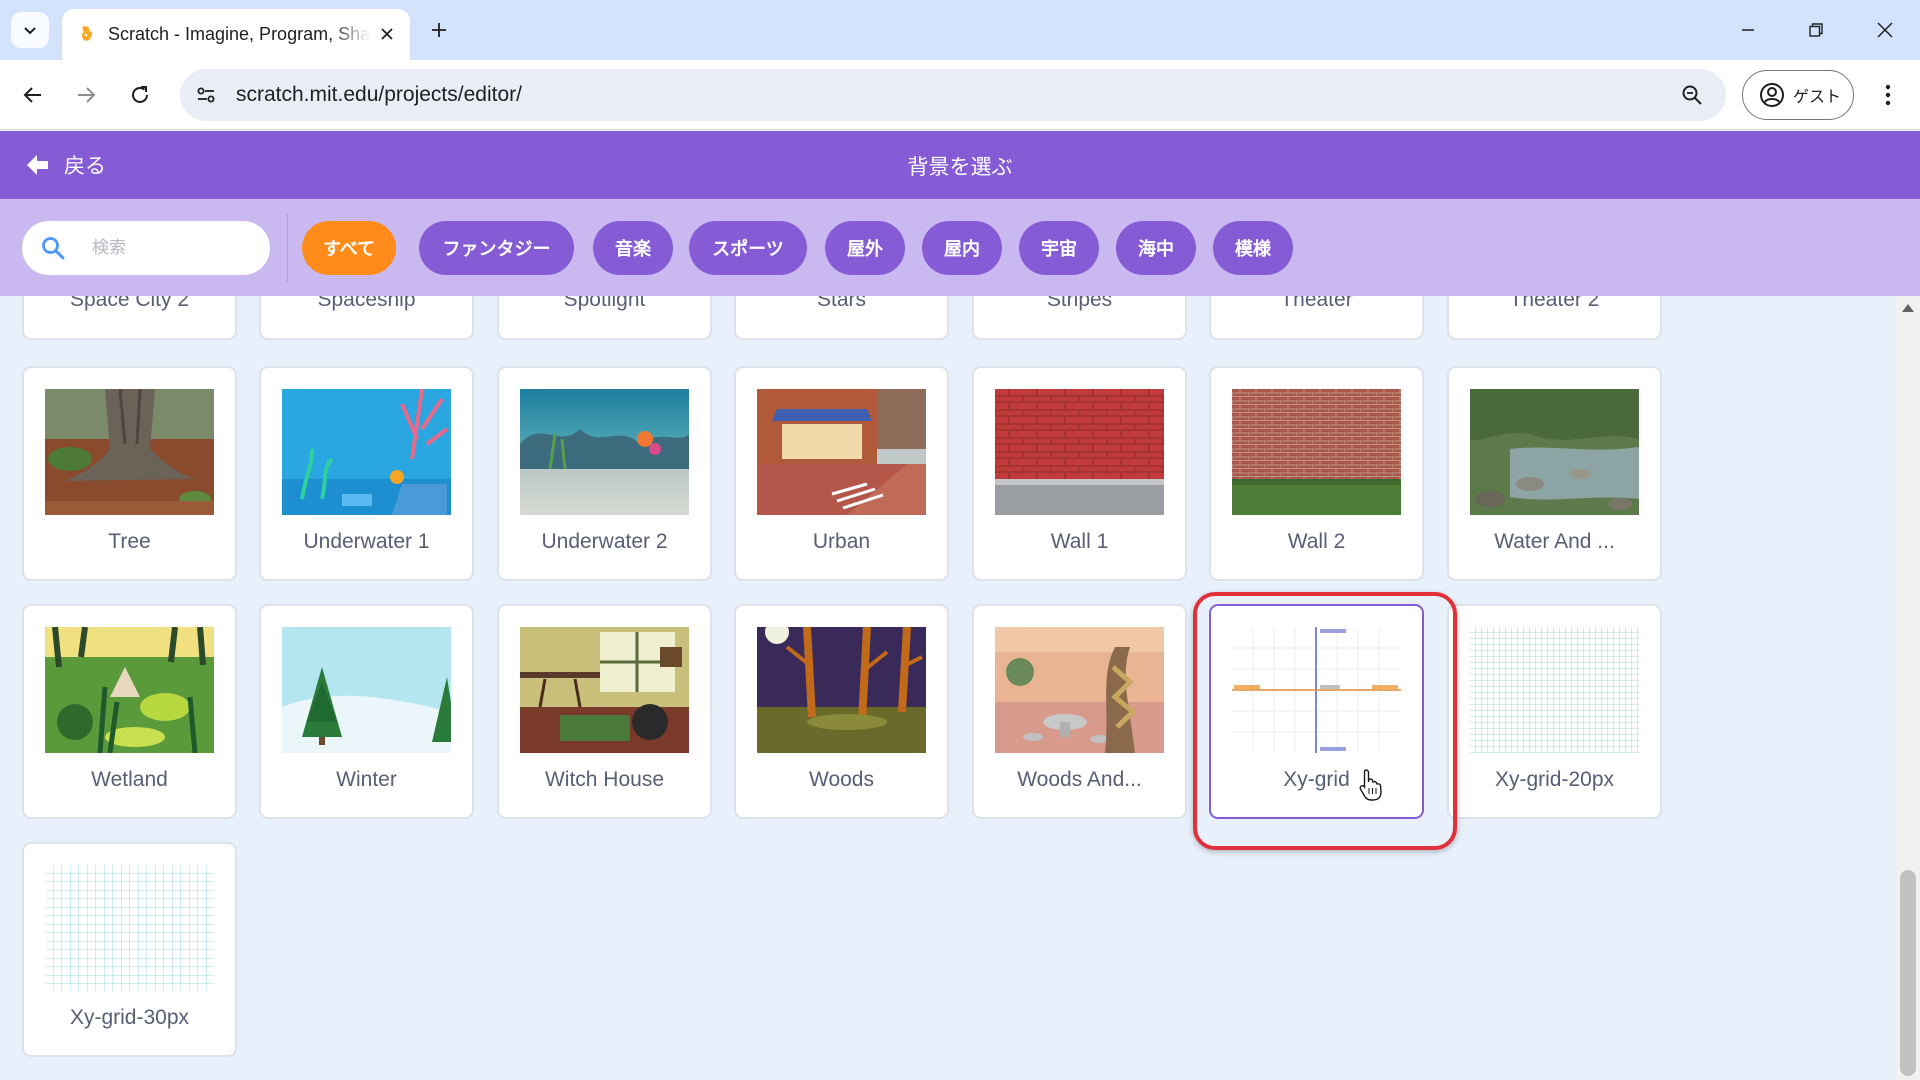  What do you see at coordinates (953, 95) in the screenshot?
I see `address-bar: scratch.mit.edu/projects/editor/` at bounding box center [953, 95].